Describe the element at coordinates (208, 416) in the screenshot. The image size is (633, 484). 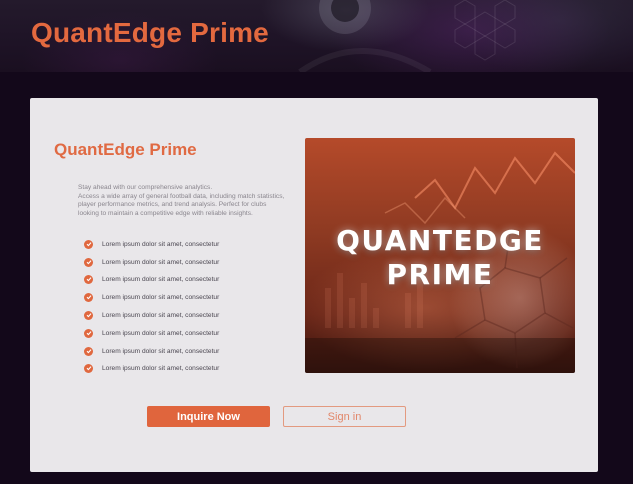
I see `inquire-now-button: Inquire Now` at that location.